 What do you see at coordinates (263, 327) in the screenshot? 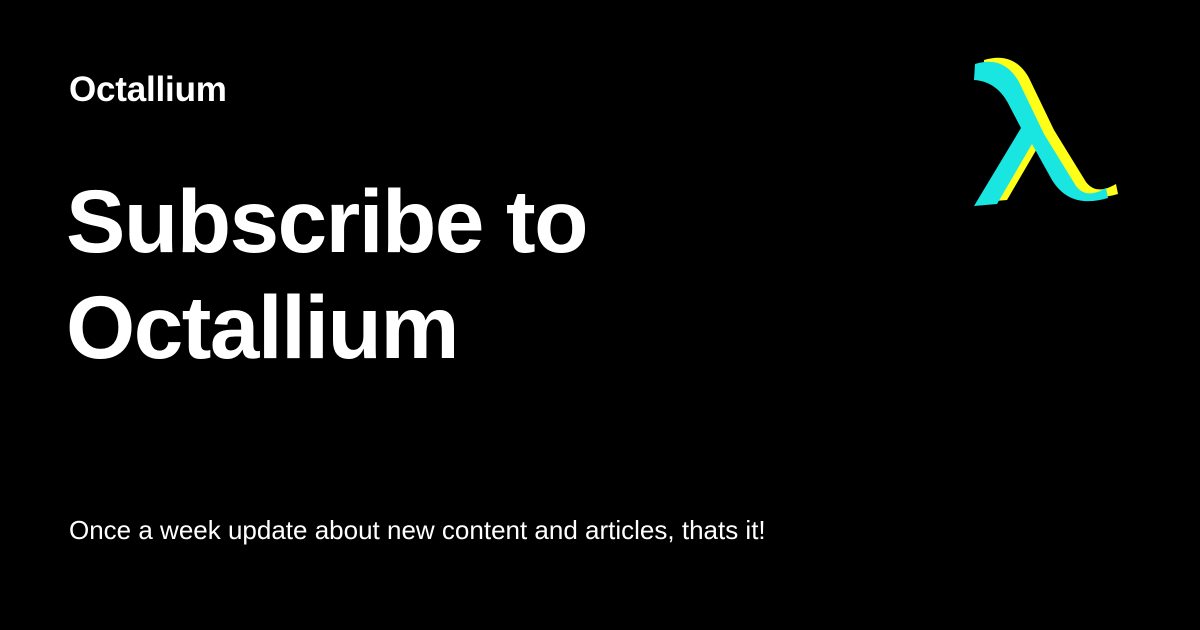
I see `headline-line-2: Octallium` at bounding box center [263, 327].